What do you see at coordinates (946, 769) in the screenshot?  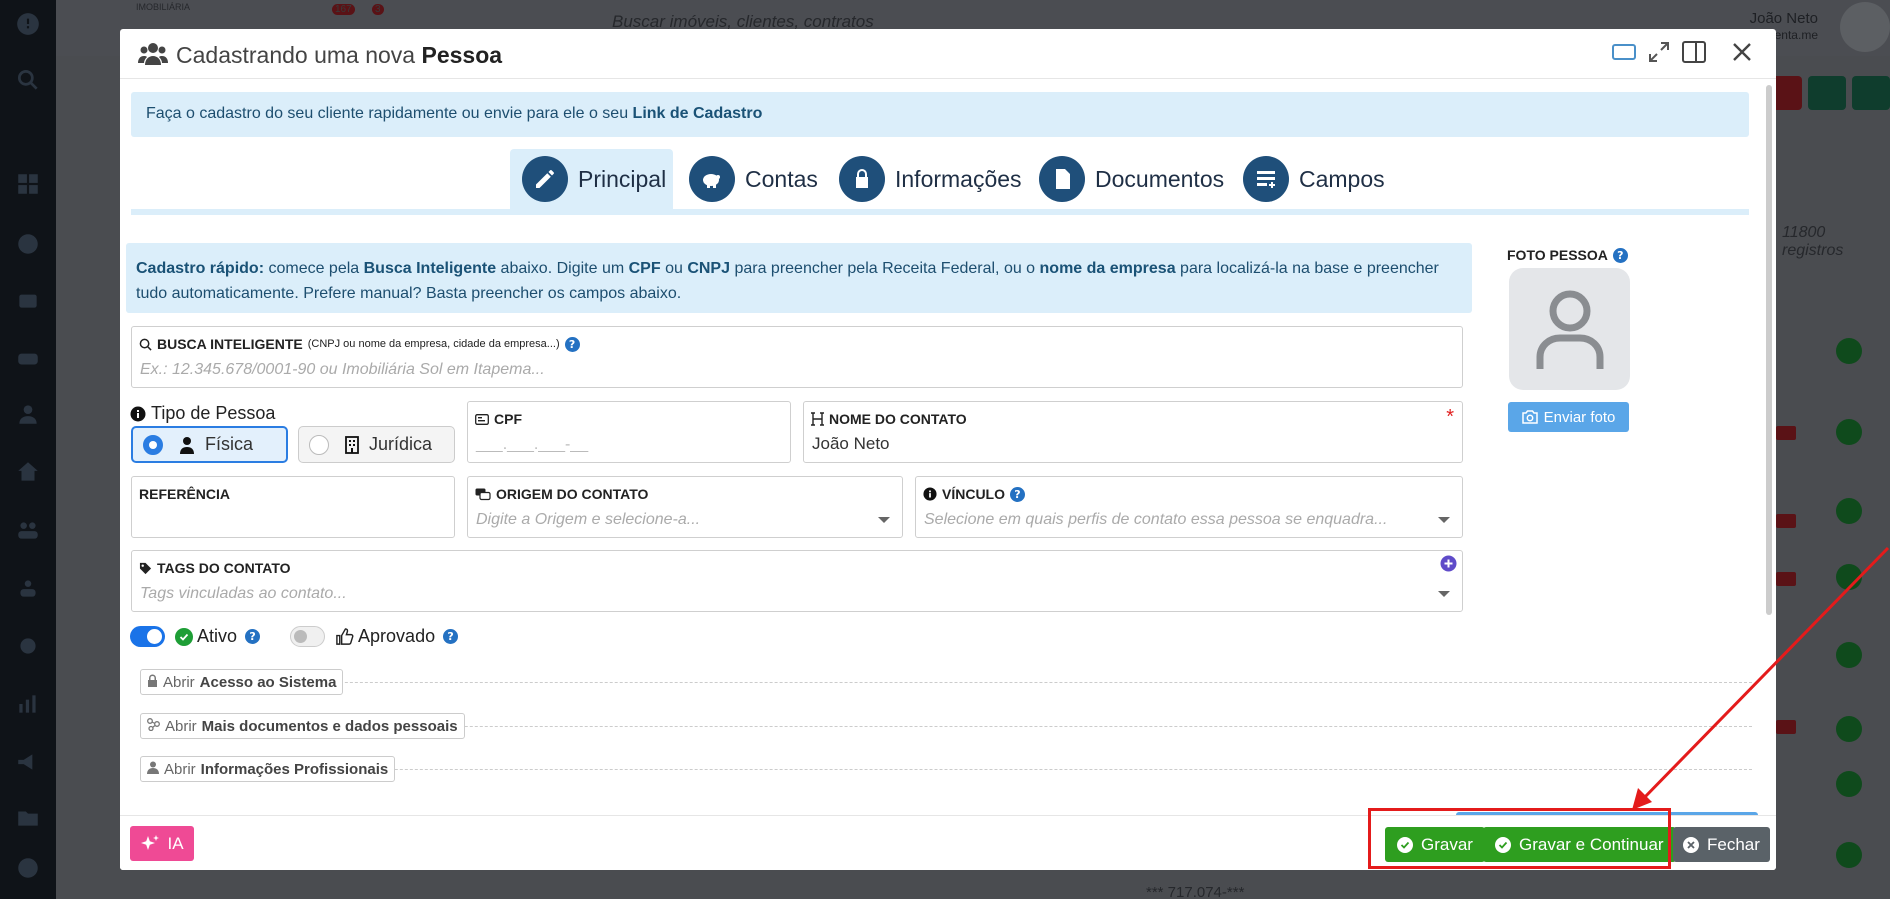 I see `section-professional-info: Abrir Informações Profissionais` at bounding box center [946, 769].